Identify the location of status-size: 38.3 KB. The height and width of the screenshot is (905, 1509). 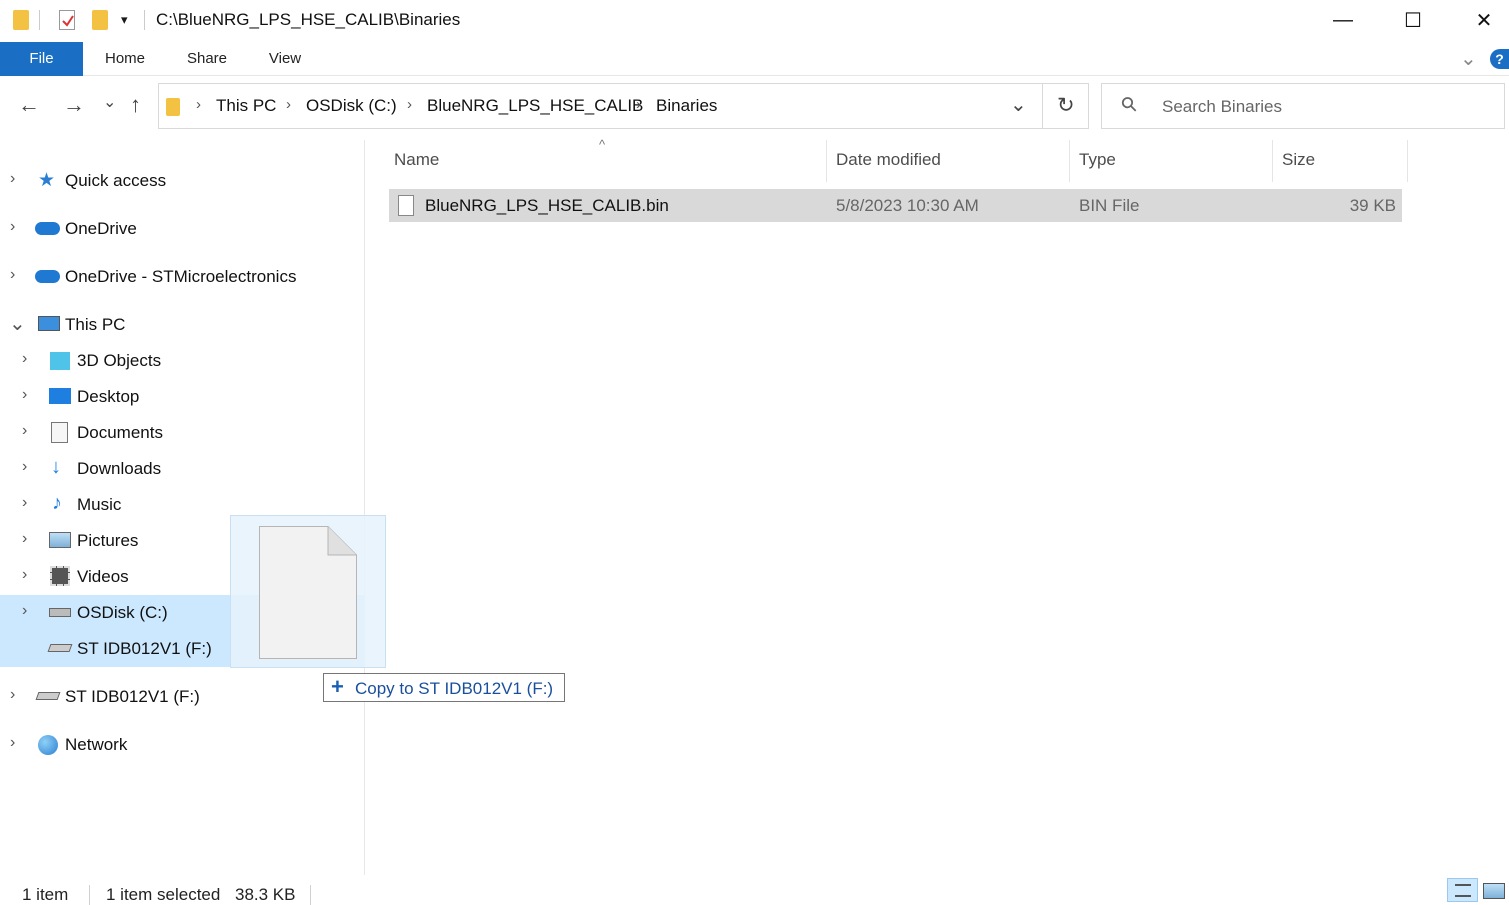
(265, 894).